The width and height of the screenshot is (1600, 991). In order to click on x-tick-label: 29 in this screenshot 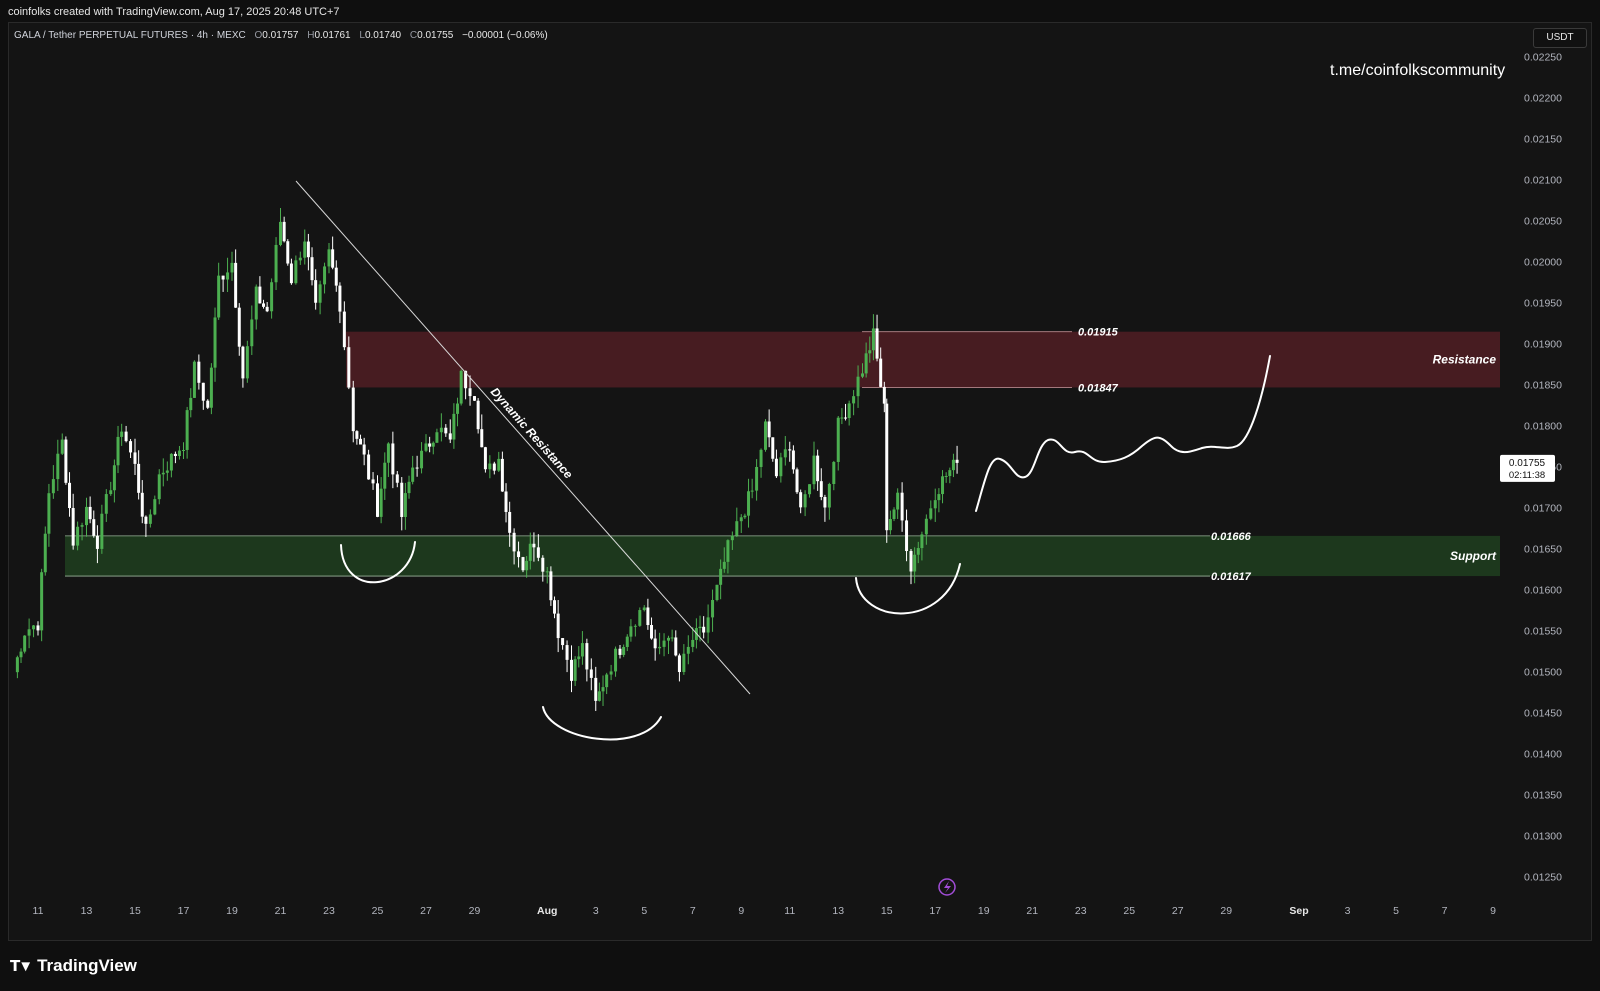, I will do `click(1226, 911)`.